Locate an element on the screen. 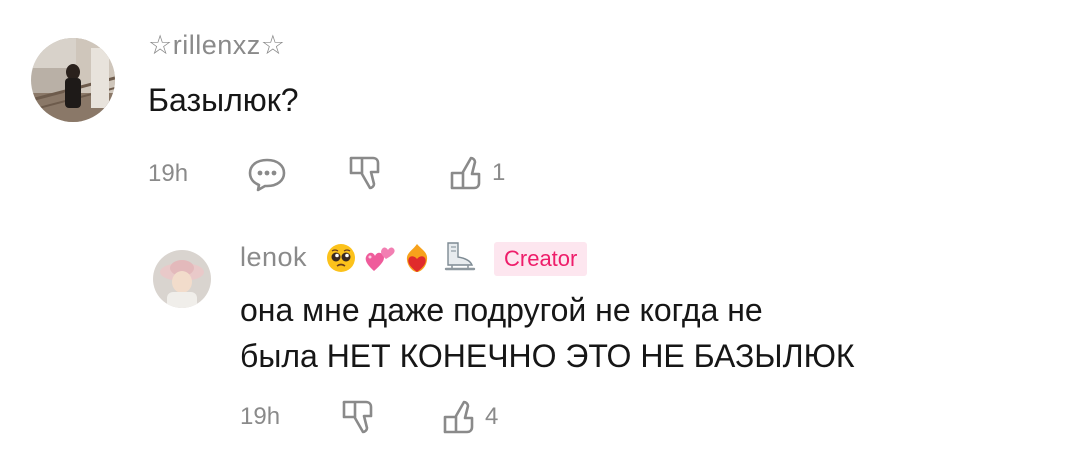 The height and width of the screenshot is (475, 1080). reply-dislike-button is located at coordinates (359, 417).